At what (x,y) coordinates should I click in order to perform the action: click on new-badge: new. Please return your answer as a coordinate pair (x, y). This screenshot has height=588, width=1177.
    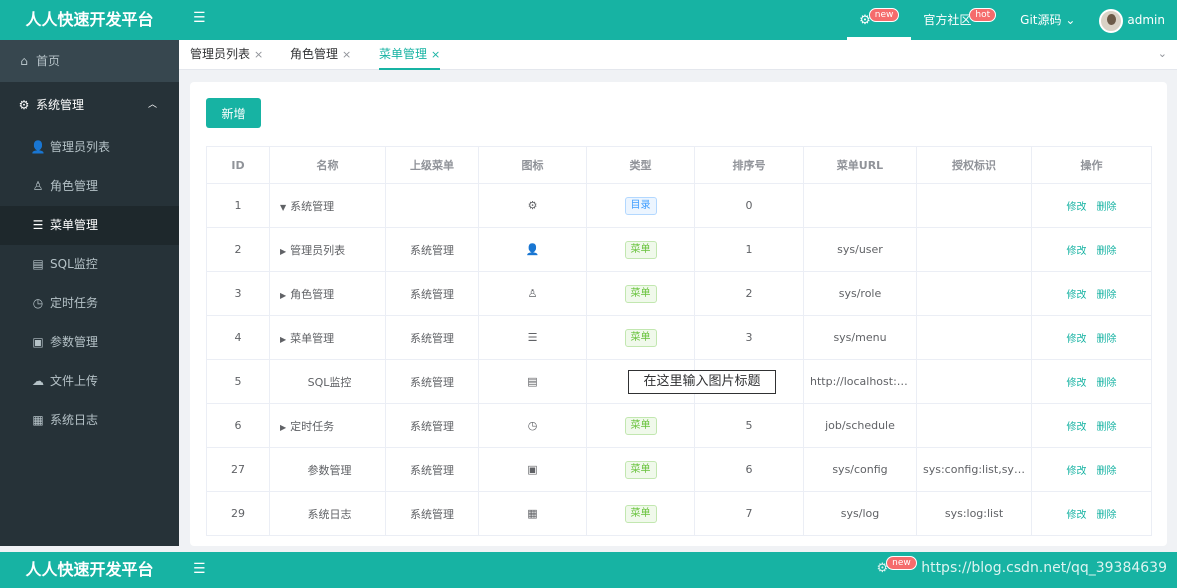
    Looking at the image, I should click on (901, 563).